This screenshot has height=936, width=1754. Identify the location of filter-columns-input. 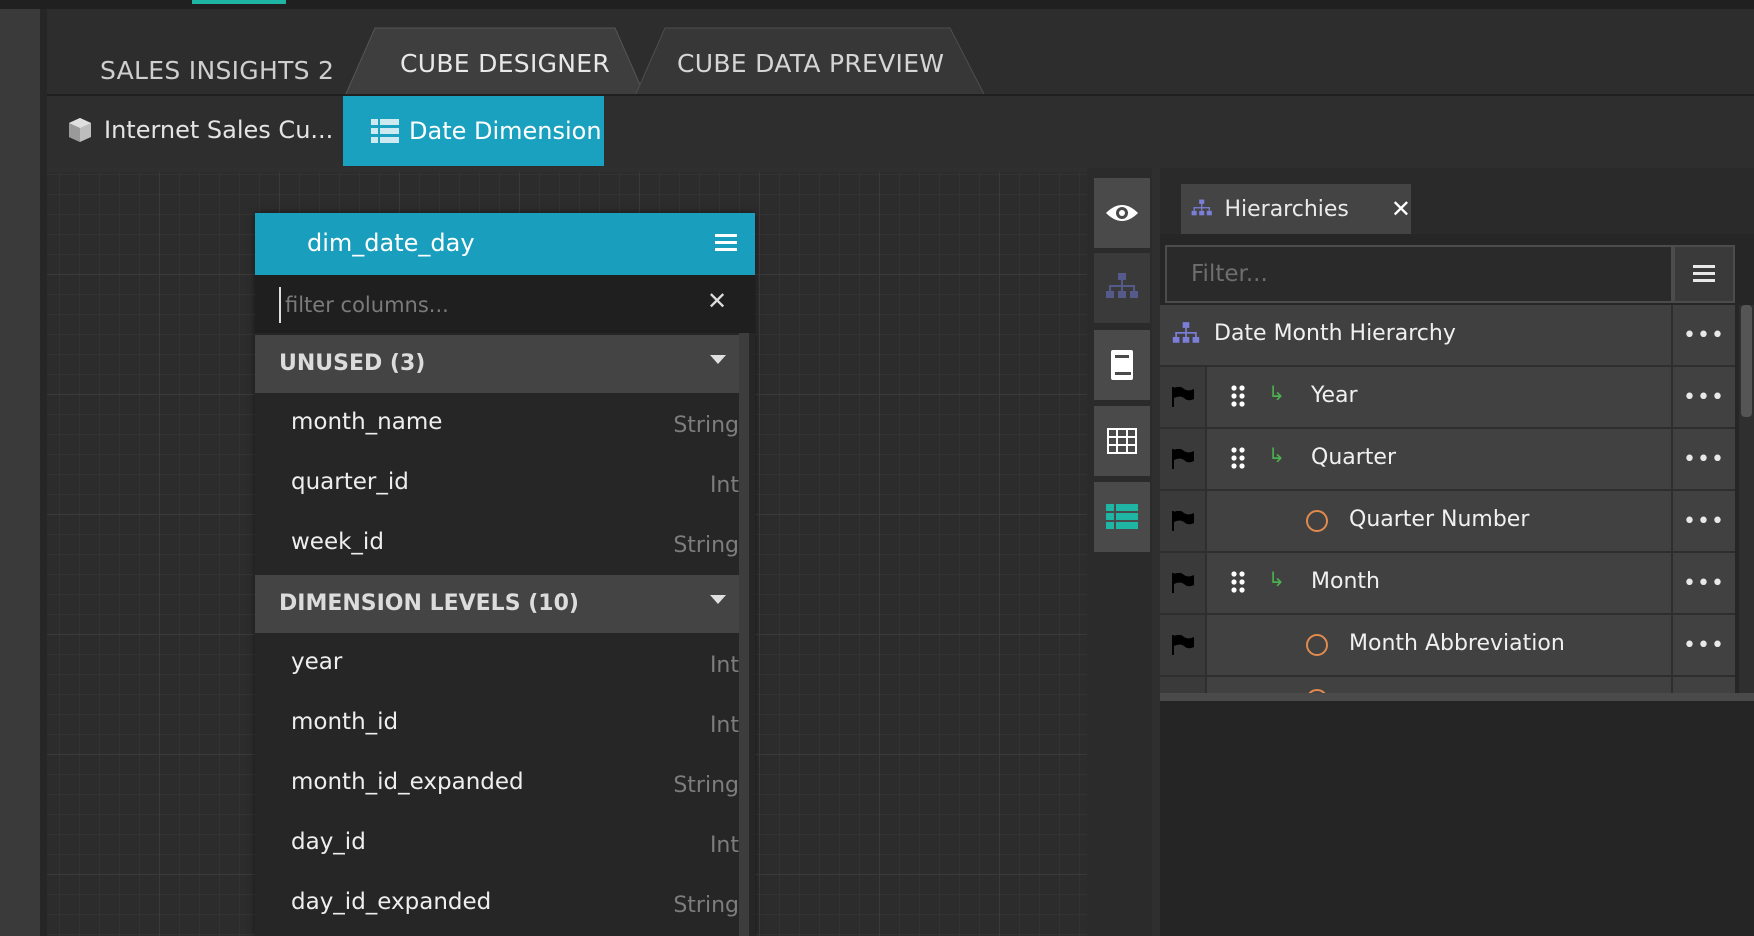
(483, 305).